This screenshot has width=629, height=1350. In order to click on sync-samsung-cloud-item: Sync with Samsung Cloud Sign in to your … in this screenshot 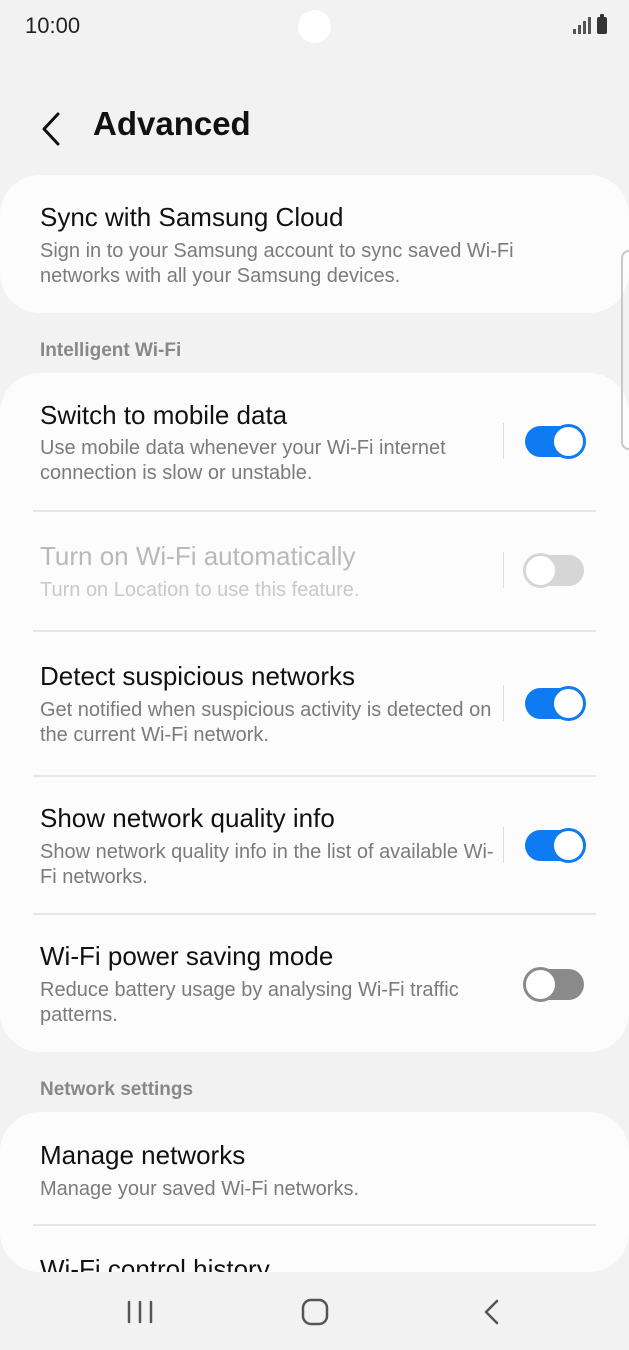, I will do `click(314, 244)`.